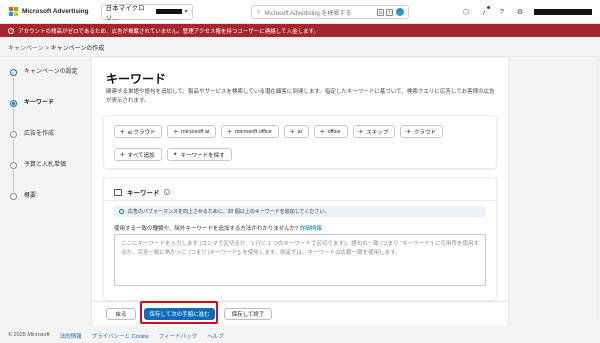  What do you see at coordinates (77, 49) in the screenshot?
I see `breadcrumb-current: キャンペーンの作成` at bounding box center [77, 49].